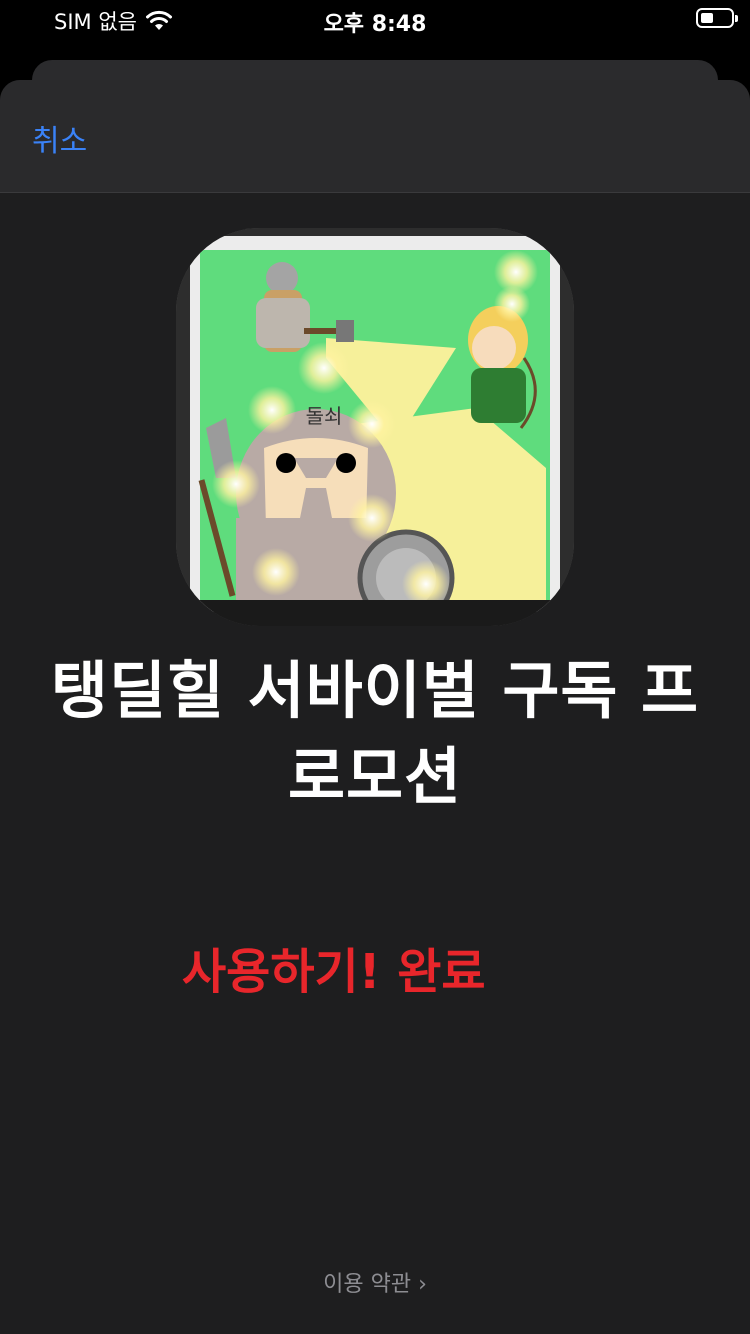 The width and height of the screenshot is (750, 1334). Describe the element at coordinates (59, 138) in the screenshot. I see `cancel-button: 취소` at that location.